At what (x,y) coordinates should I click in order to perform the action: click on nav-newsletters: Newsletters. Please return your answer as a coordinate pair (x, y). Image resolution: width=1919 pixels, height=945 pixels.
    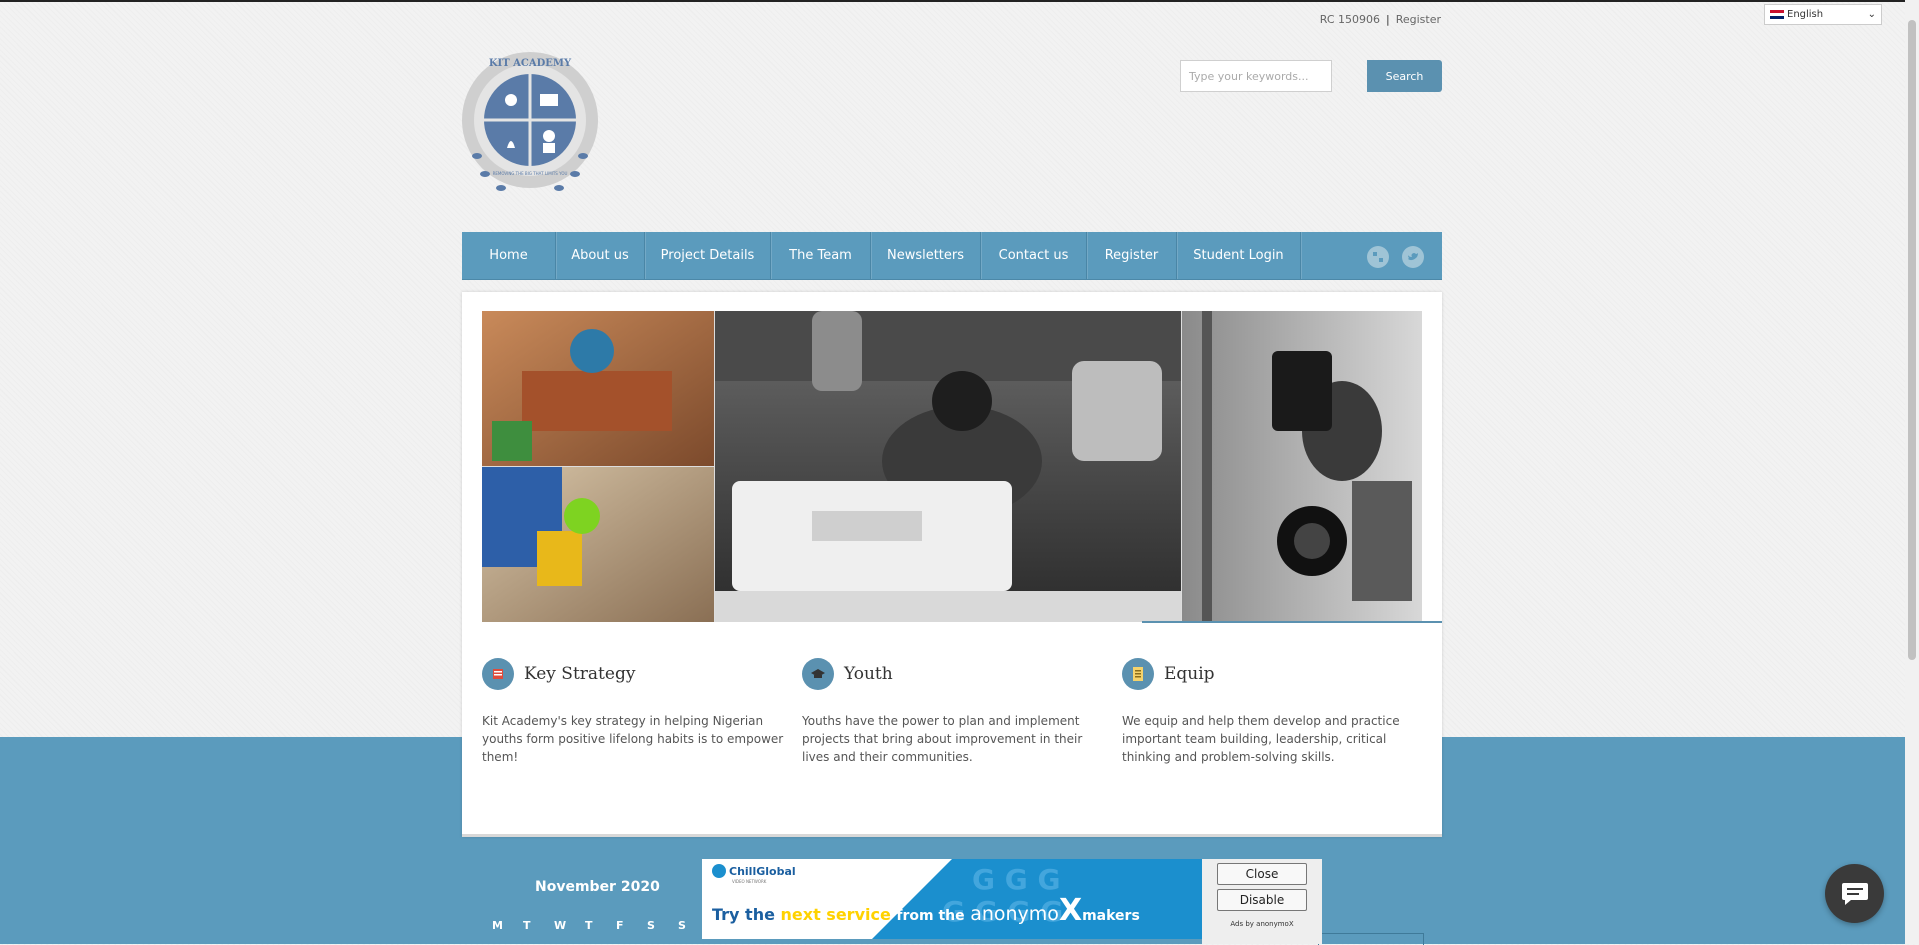
    Looking at the image, I should click on (926, 255).